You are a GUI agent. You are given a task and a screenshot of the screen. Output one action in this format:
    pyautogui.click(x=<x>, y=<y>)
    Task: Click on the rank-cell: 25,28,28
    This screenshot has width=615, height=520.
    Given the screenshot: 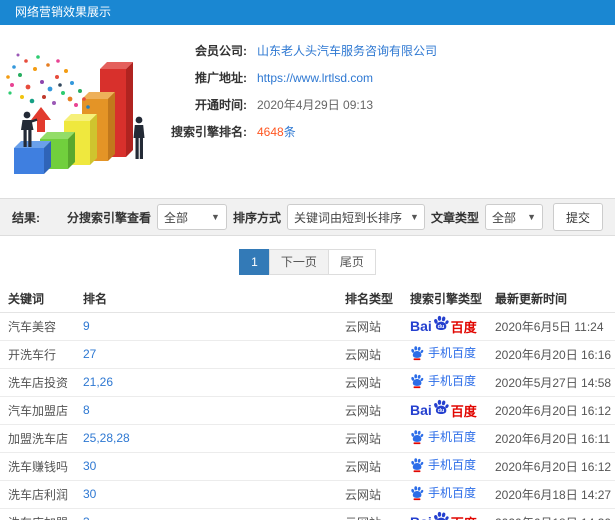 What is the action you would take?
    pyautogui.click(x=214, y=438)
    